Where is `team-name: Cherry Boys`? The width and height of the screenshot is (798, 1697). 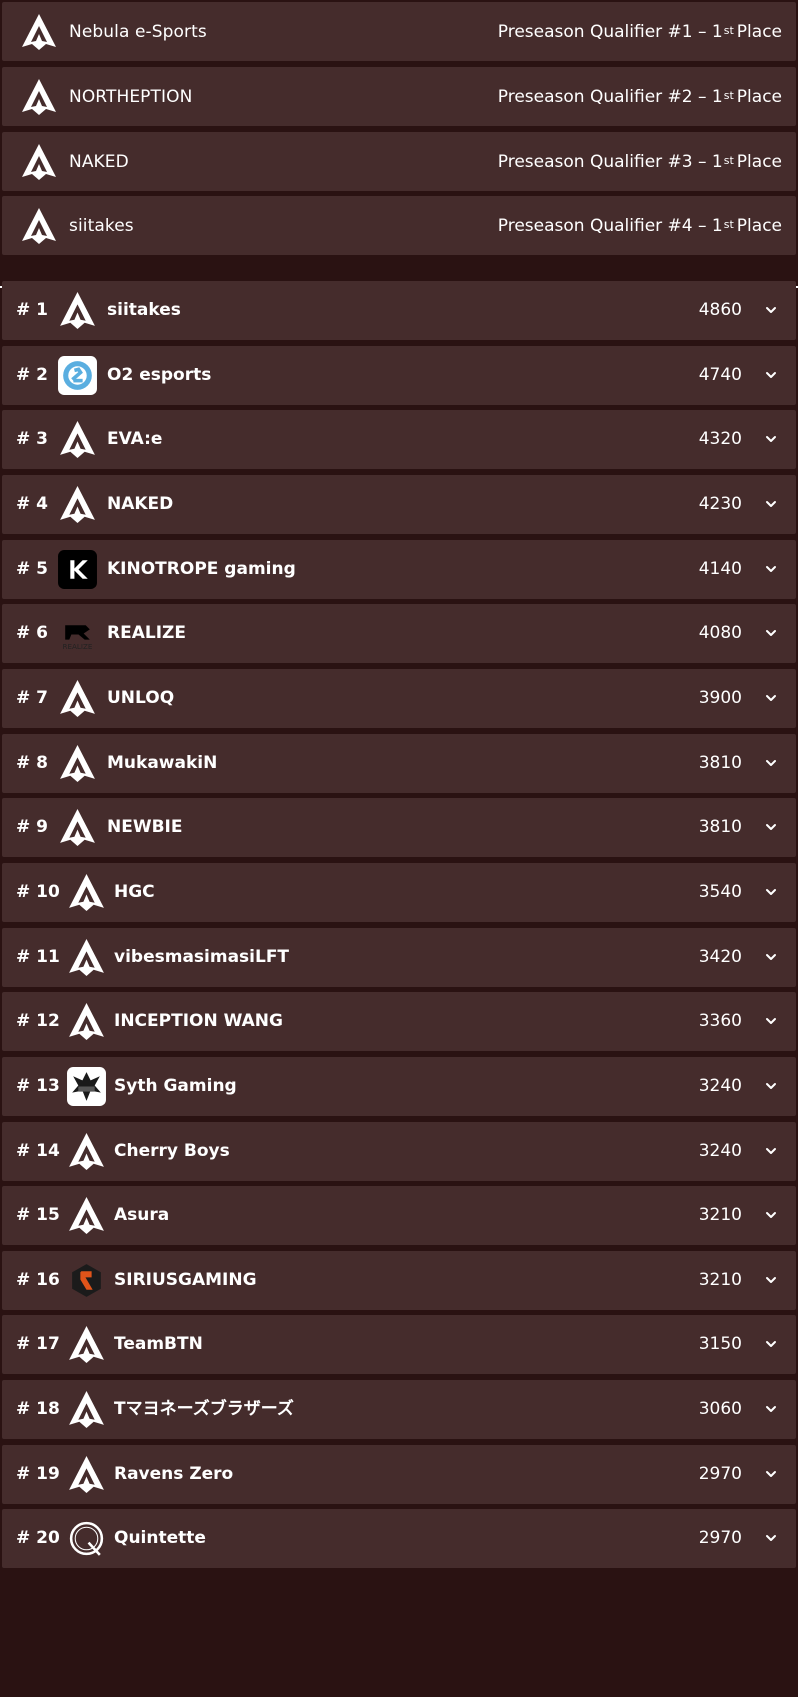
team-name: Cherry Boys is located at coordinates (172, 1150).